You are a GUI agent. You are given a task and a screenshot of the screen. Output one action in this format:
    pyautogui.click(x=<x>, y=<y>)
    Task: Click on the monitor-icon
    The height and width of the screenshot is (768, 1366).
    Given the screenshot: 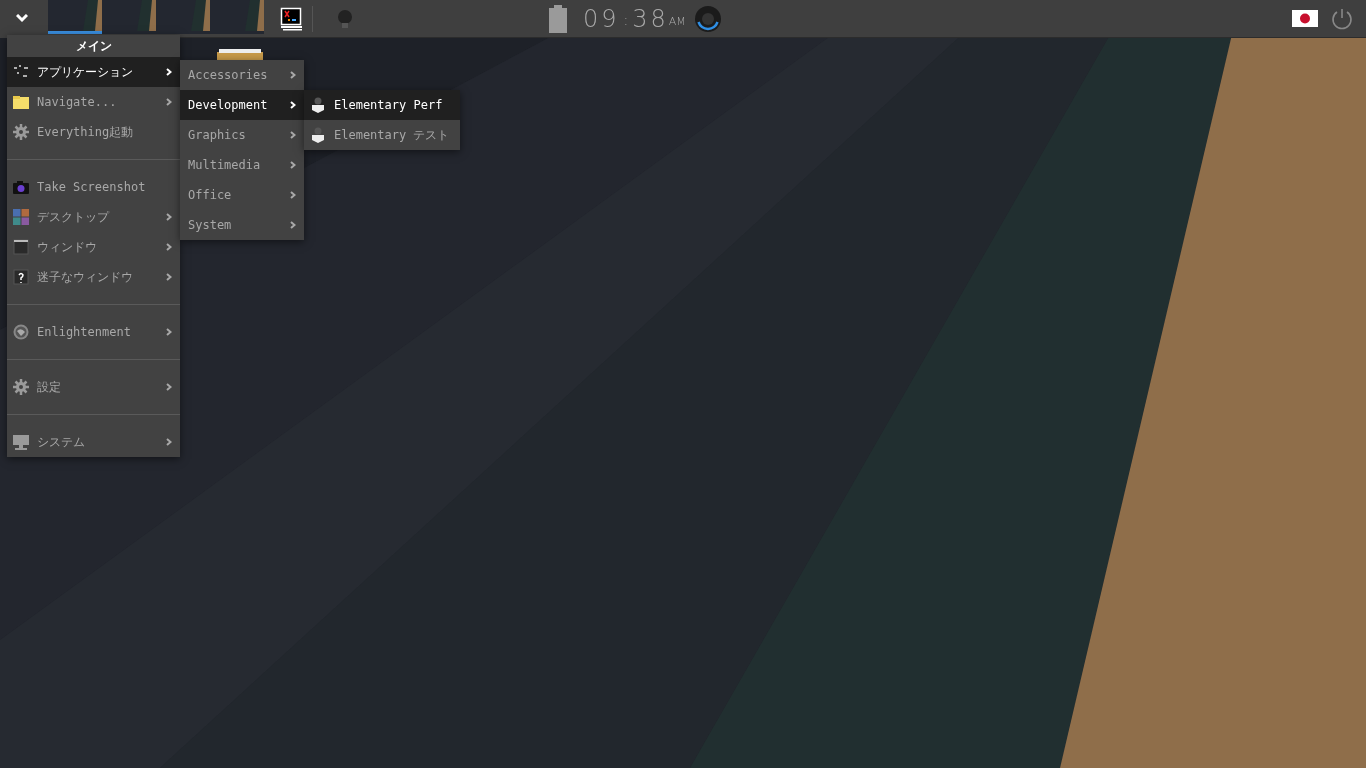 What is the action you would take?
    pyautogui.click(x=21, y=442)
    